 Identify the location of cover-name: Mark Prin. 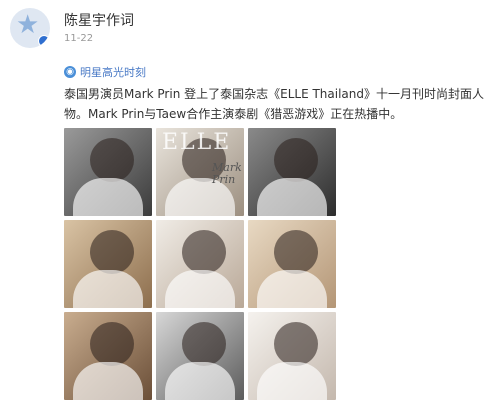
(227, 173).